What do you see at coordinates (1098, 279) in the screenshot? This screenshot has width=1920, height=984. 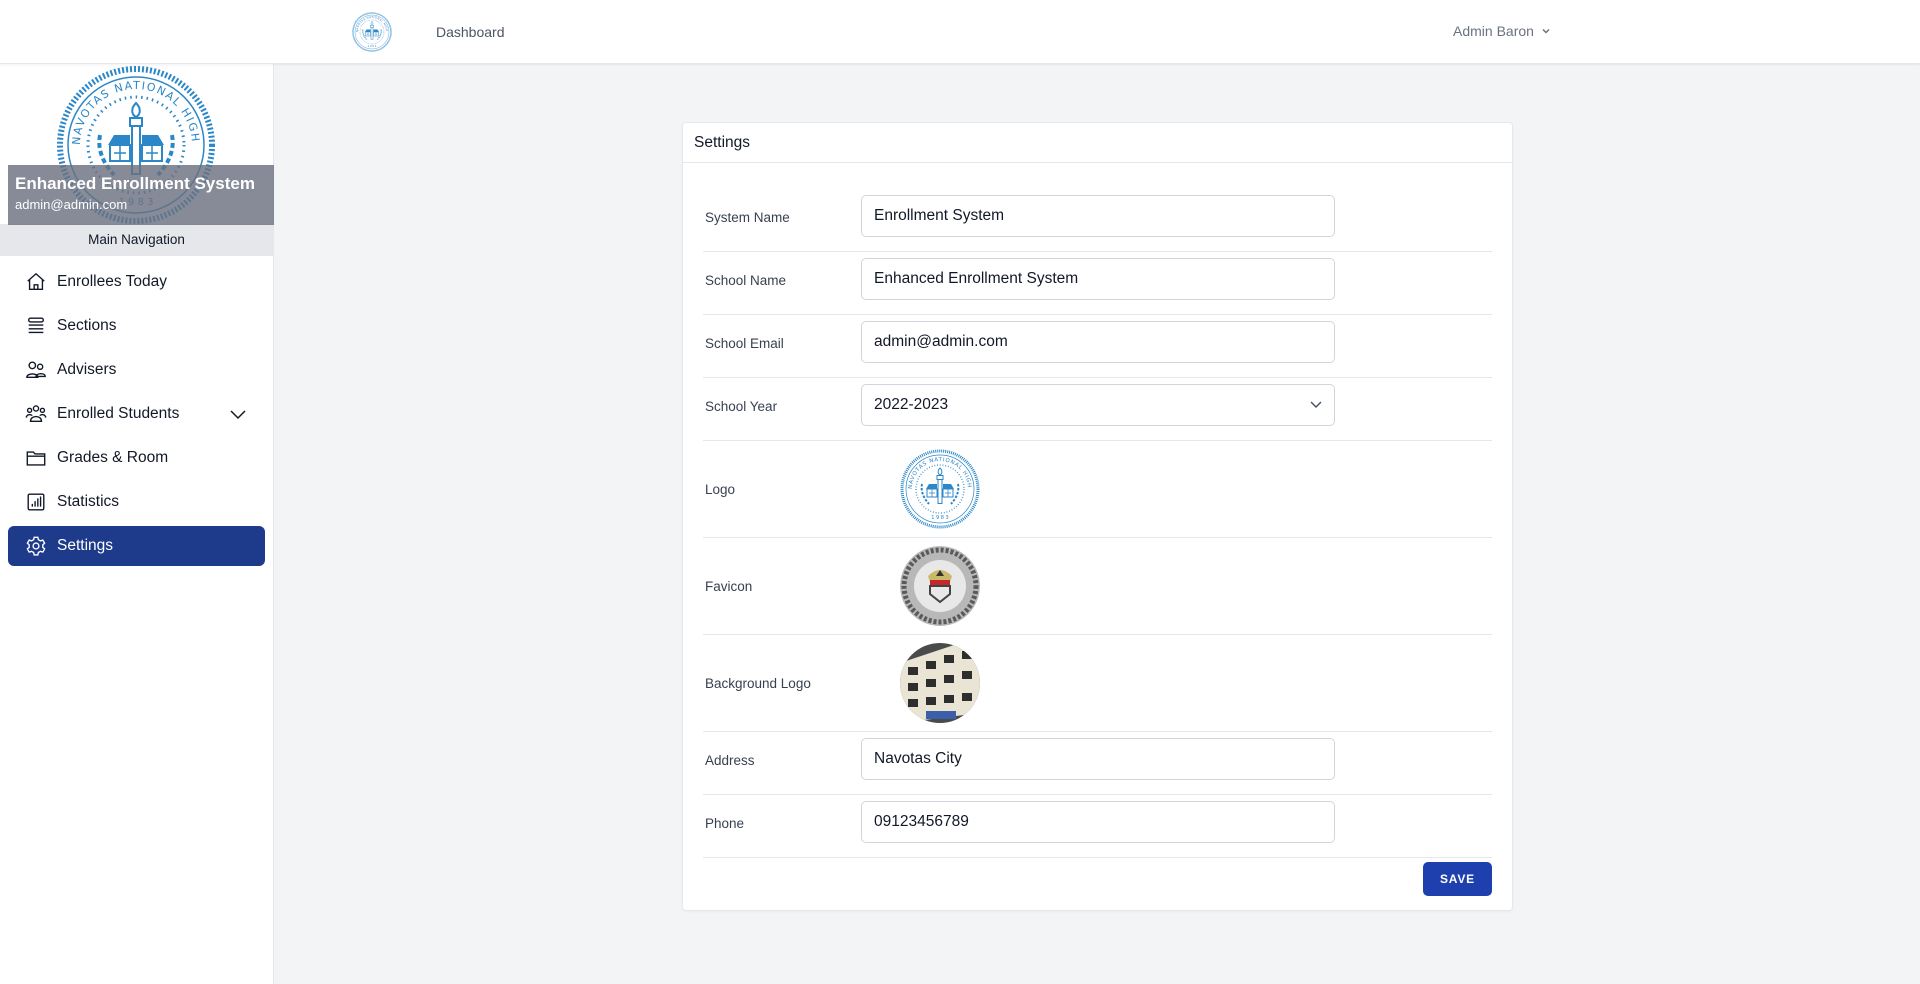 I see `school-name-input` at bounding box center [1098, 279].